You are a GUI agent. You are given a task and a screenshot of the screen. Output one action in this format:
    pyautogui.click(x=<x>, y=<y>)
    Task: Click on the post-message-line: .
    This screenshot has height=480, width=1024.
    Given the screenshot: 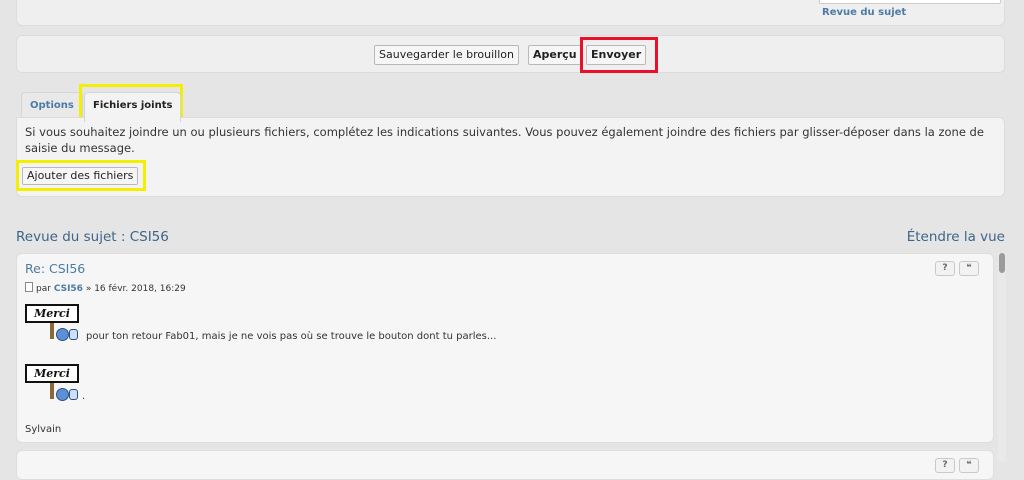 What is the action you would take?
    pyautogui.click(x=84, y=396)
    